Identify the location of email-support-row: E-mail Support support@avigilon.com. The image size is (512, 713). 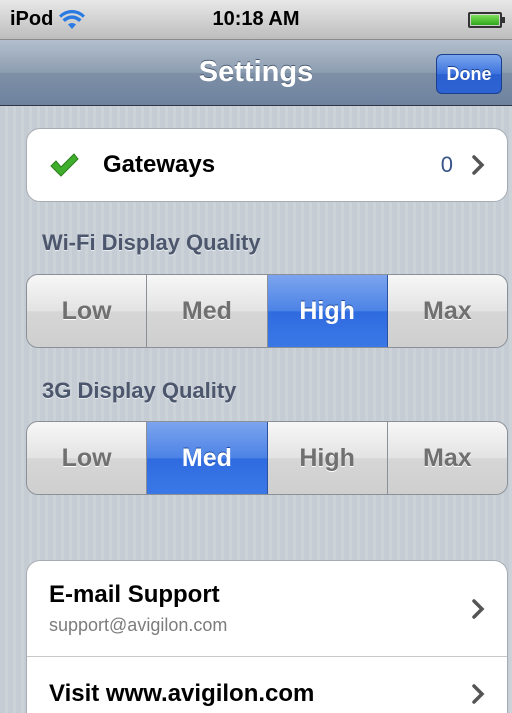
(267, 609).